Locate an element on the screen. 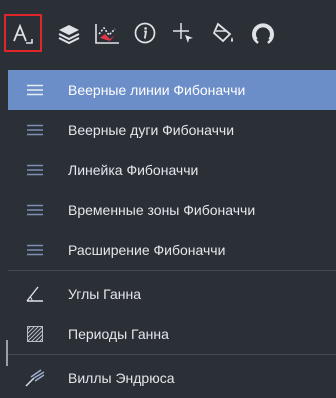 This screenshot has height=398, width=336. chart-pattern-button is located at coordinates (107, 33).